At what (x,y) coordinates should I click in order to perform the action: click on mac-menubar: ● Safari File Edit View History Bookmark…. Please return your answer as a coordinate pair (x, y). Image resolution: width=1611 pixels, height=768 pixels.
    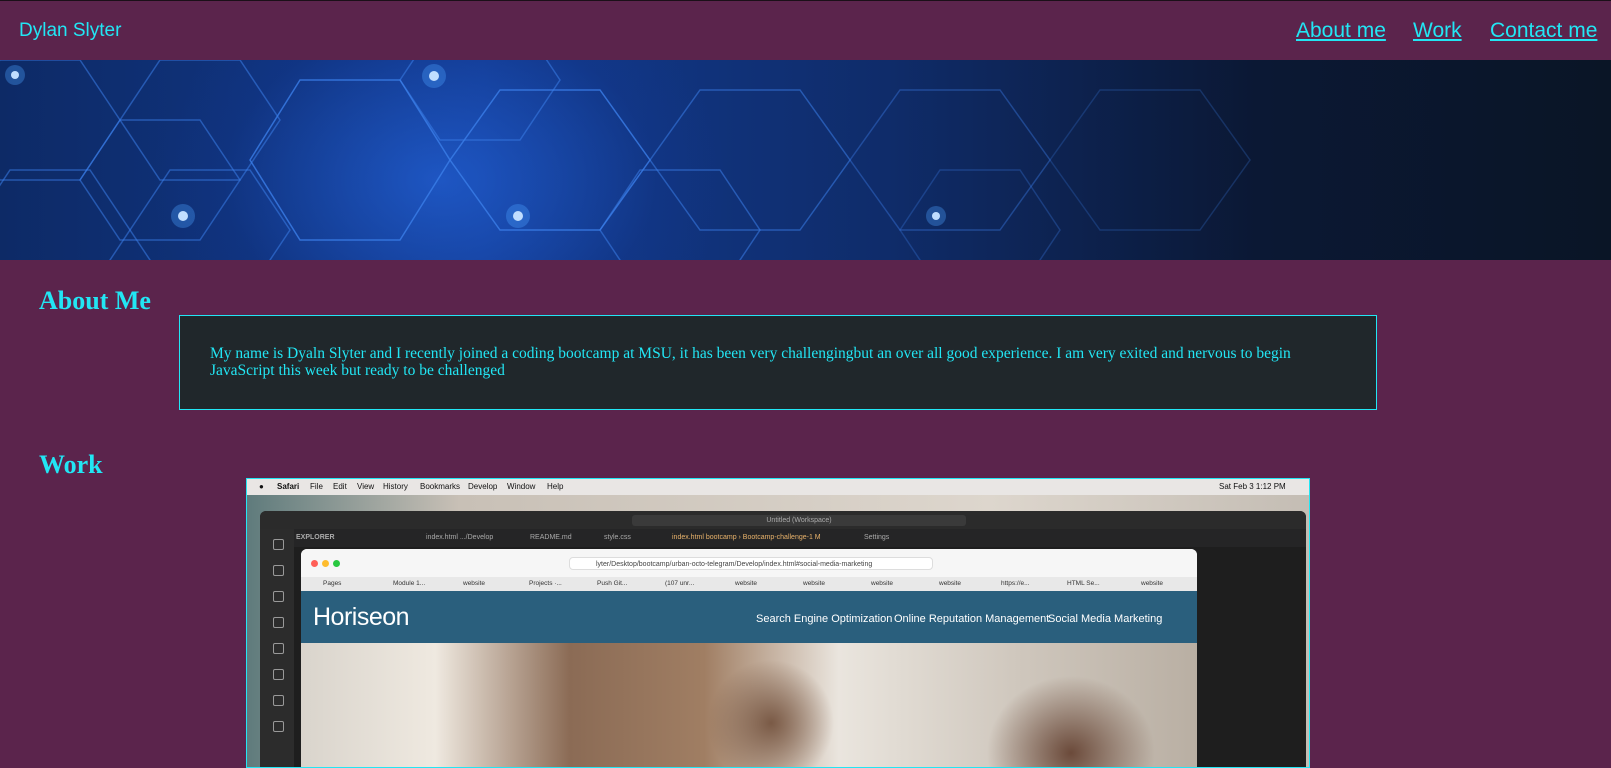
    Looking at the image, I should click on (778, 487).